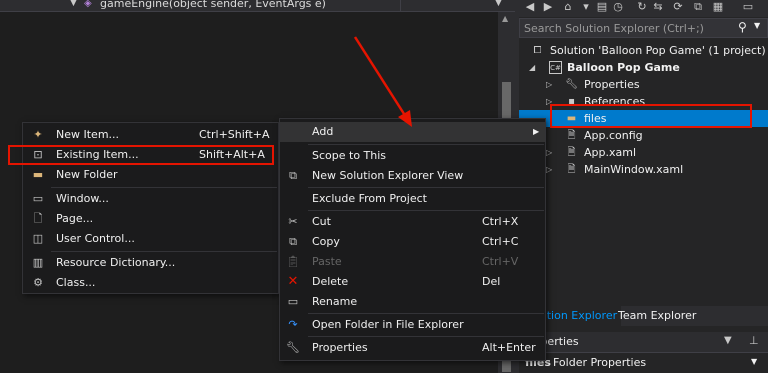  Describe the element at coordinates (412, 199) in the screenshot. I see `menu-item-exclude-from-project: Exclude From Project` at that location.